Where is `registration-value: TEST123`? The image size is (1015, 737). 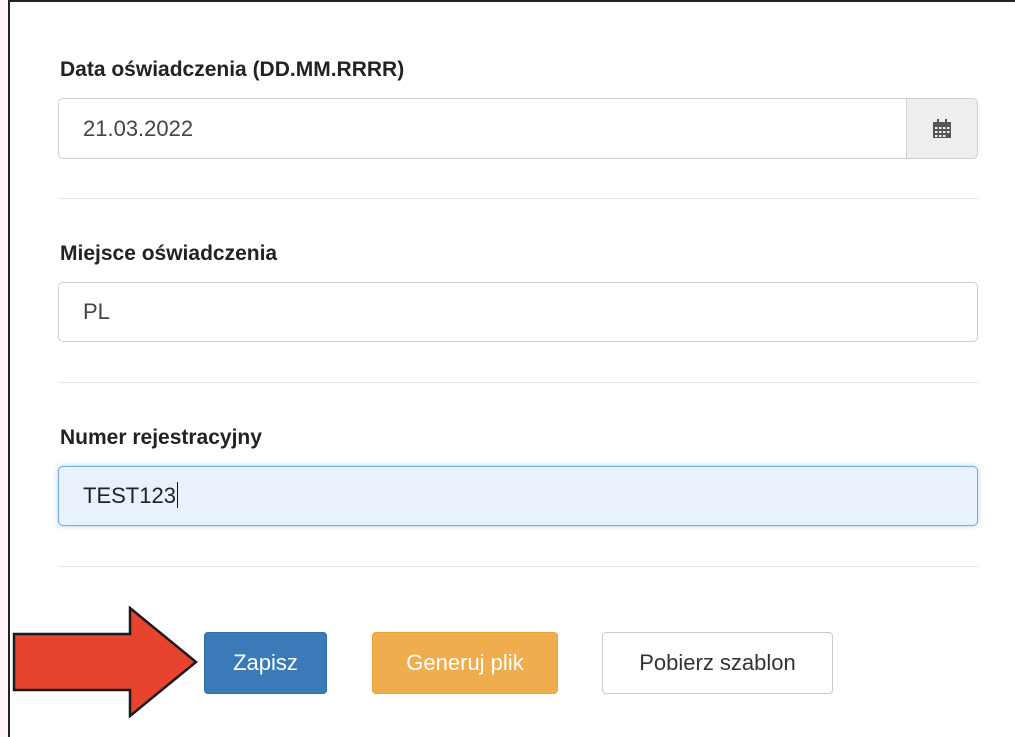
registration-value: TEST123 is located at coordinates (129, 495).